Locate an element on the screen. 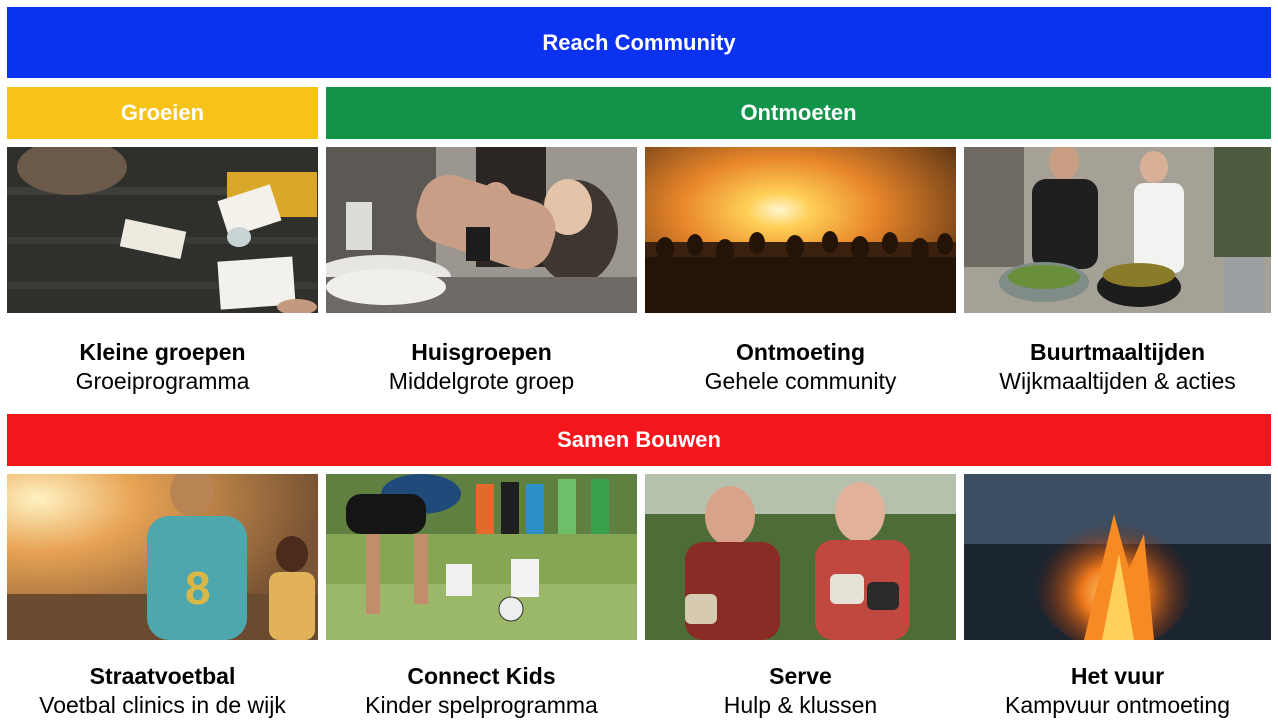 The width and height of the screenshot is (1278, 724). ontmoeten-bar: Ontmoeten is located at coordinates (798, 113).